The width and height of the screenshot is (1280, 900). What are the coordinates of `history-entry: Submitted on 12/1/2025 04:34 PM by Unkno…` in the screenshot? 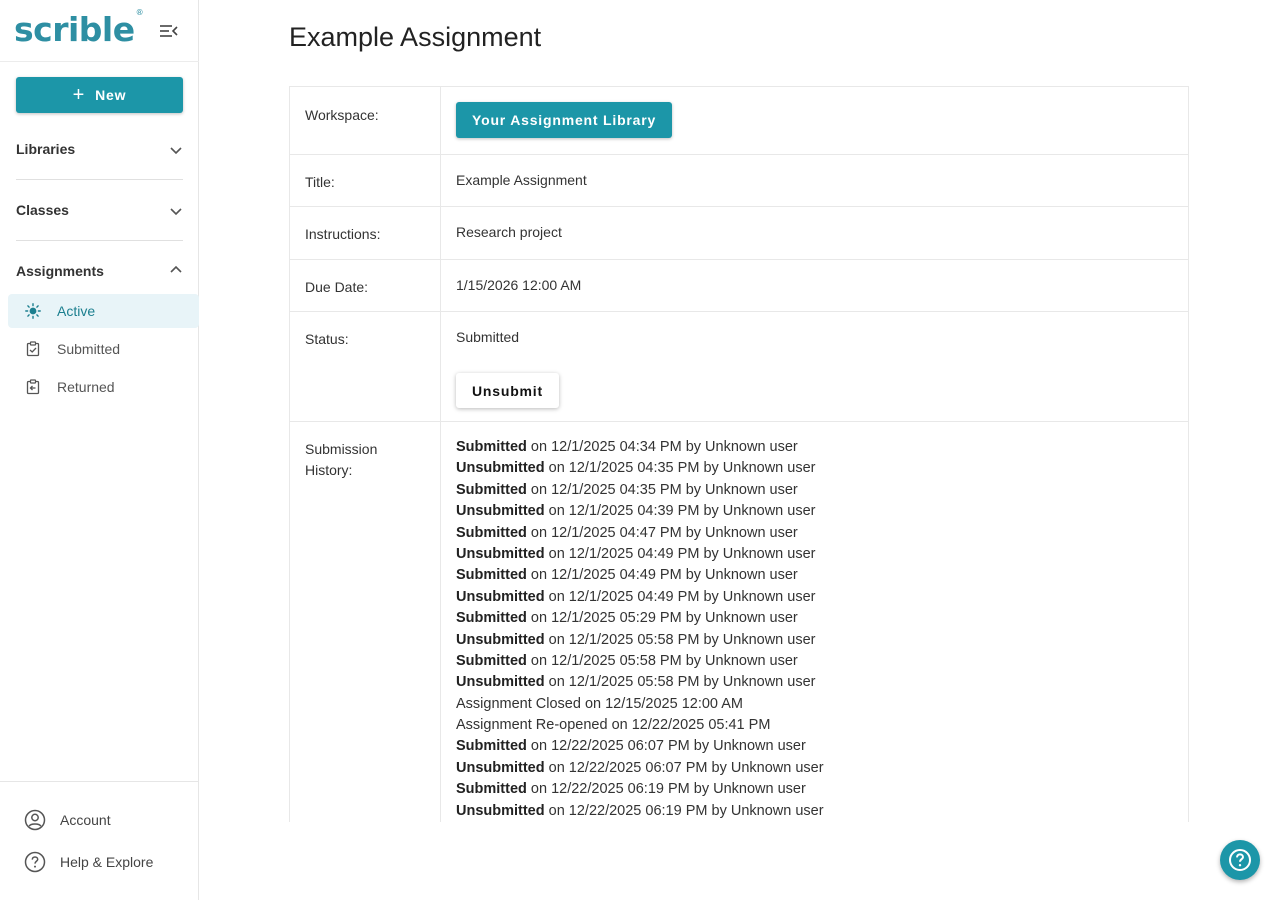 It's located at (640, 447).